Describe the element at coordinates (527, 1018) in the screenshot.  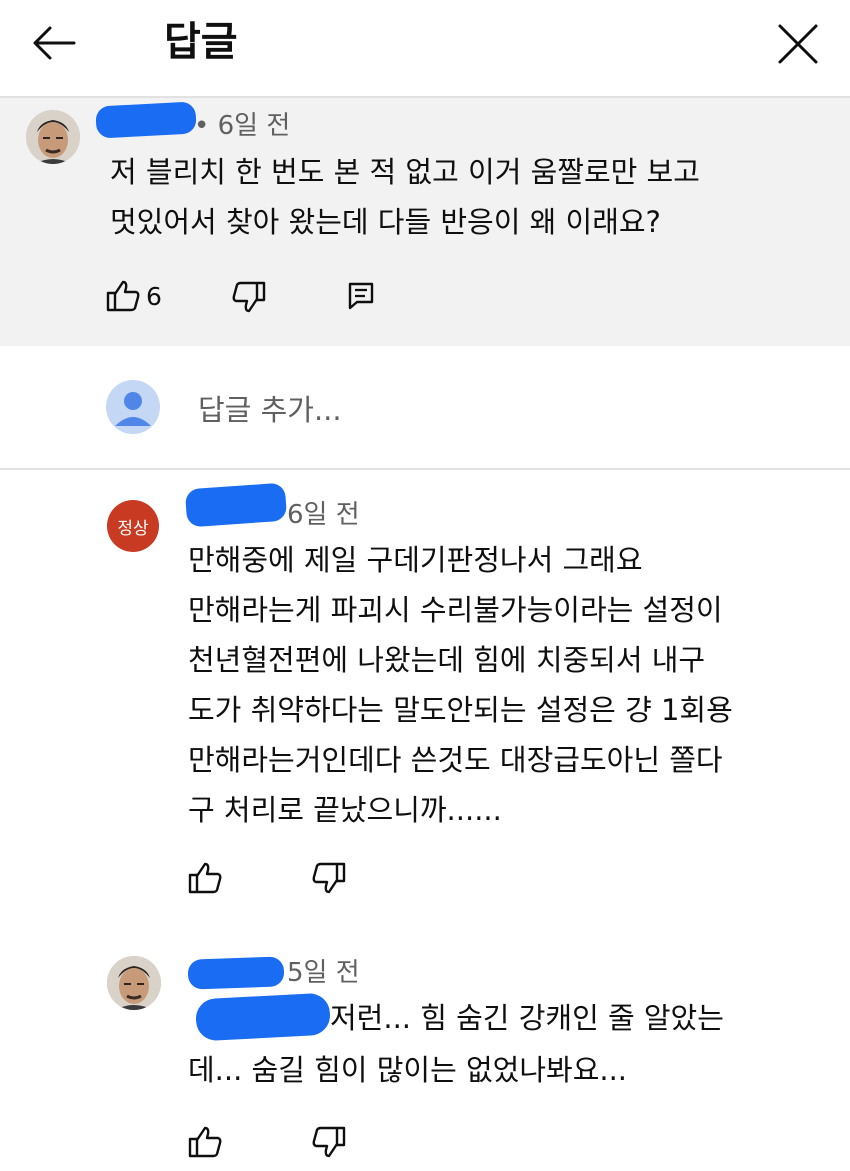
I see `reply-text-line: 저런... 힘 숨긴 강캐인 줄 알았는` at that location.